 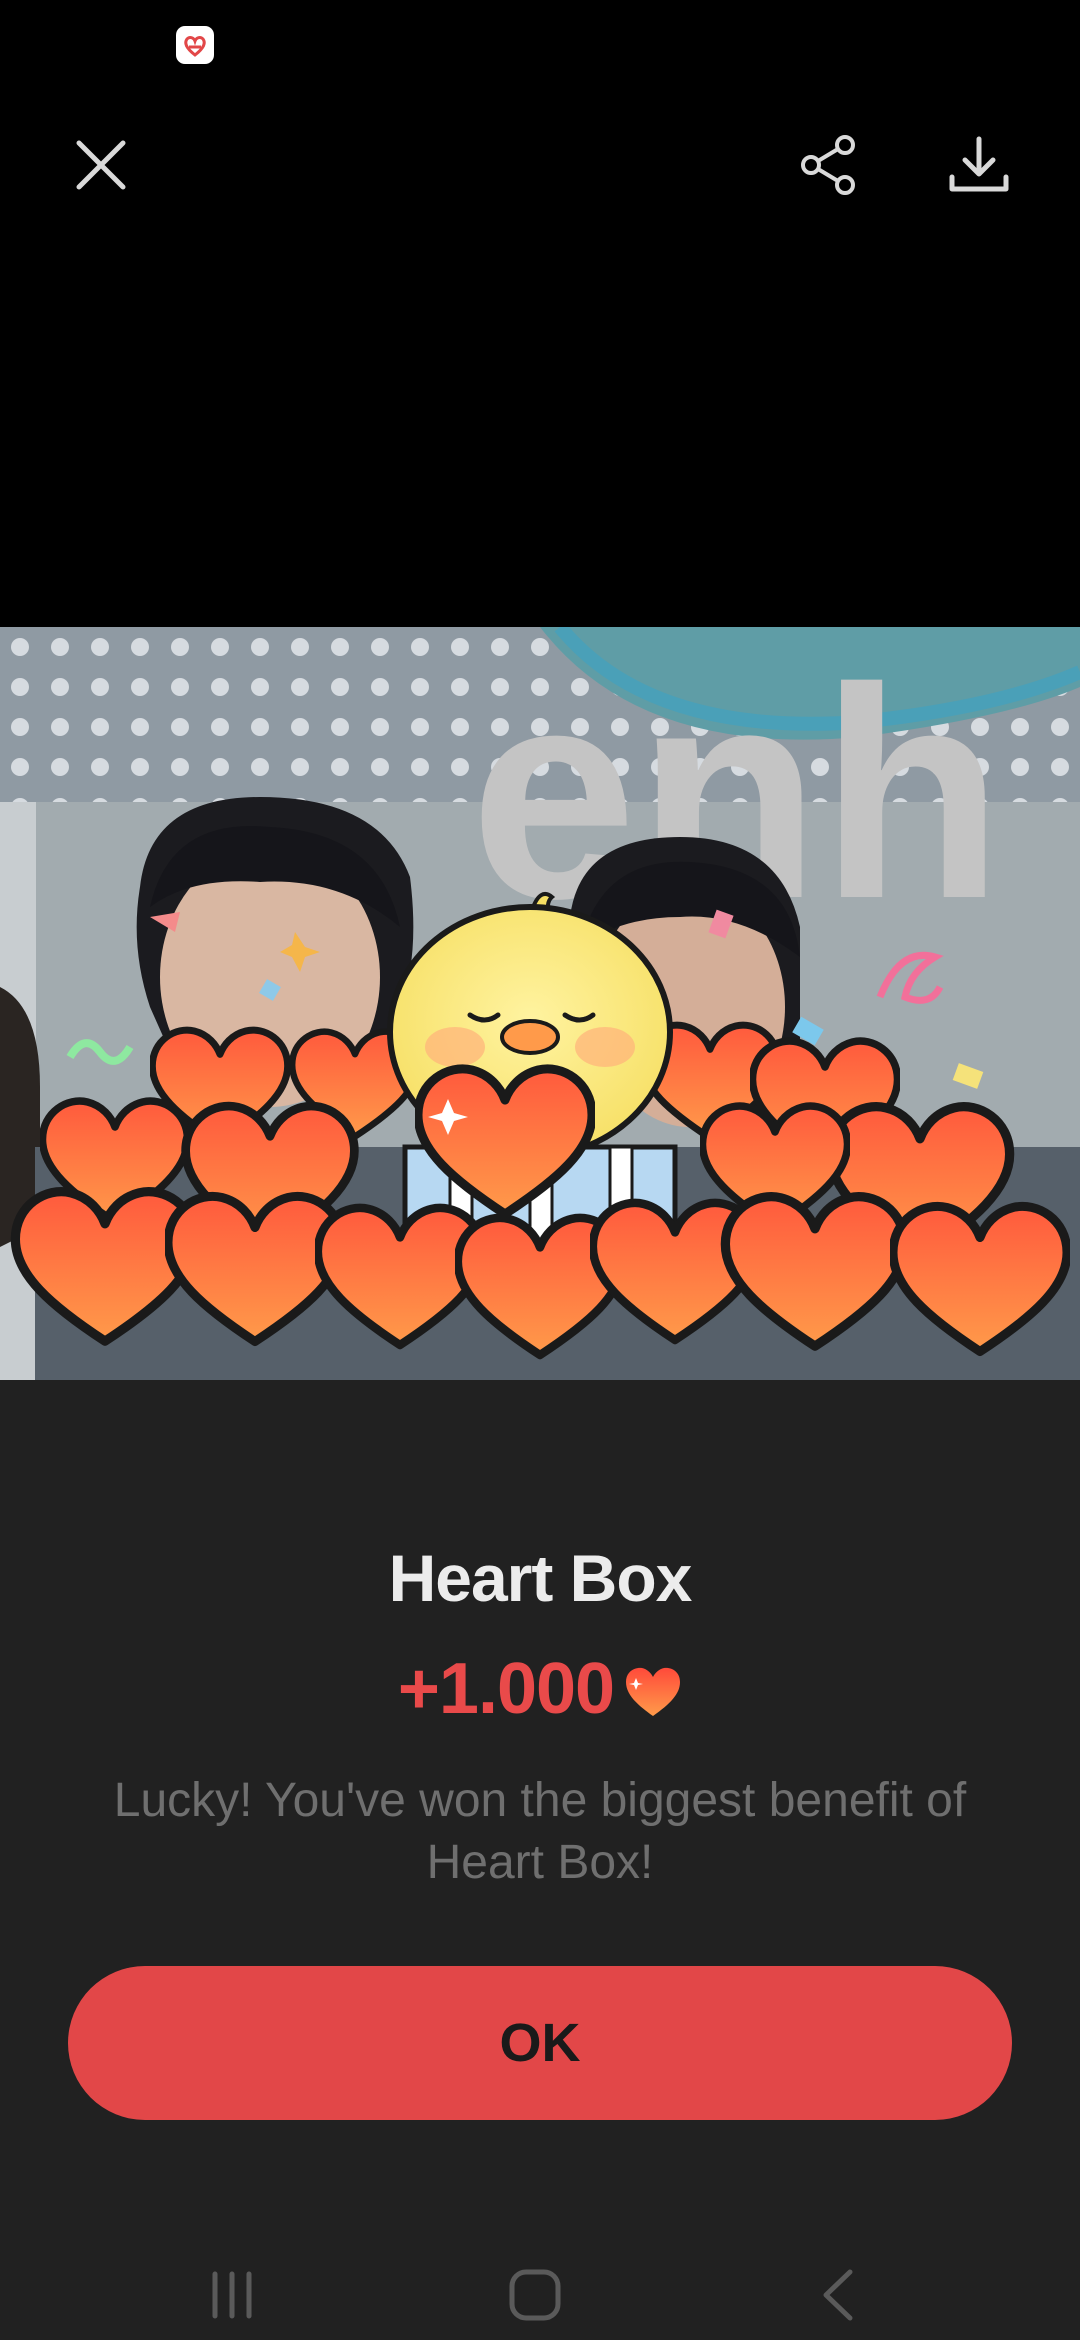 I want to click on dialog-title: Heart Box, so click(x=540, y=1578).